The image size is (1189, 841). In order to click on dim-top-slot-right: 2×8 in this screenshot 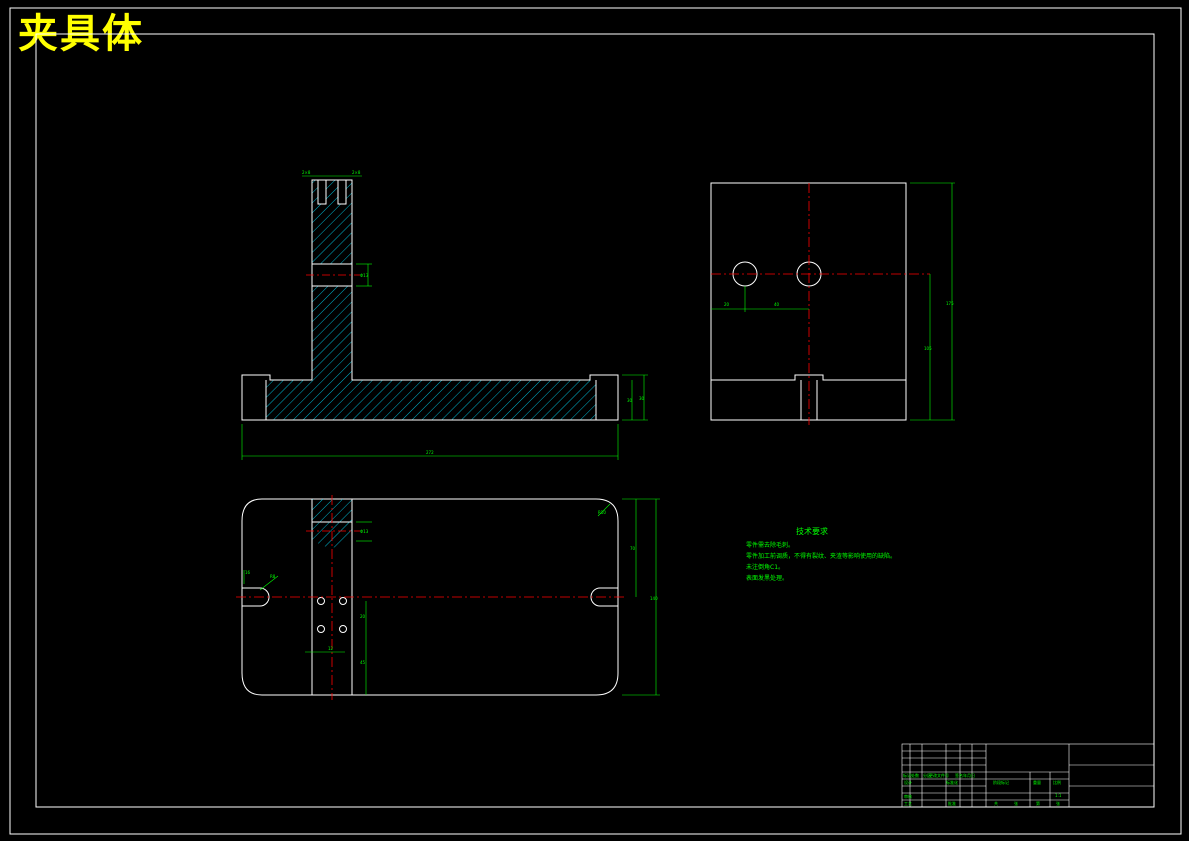, I will do `click(356, 172)`.